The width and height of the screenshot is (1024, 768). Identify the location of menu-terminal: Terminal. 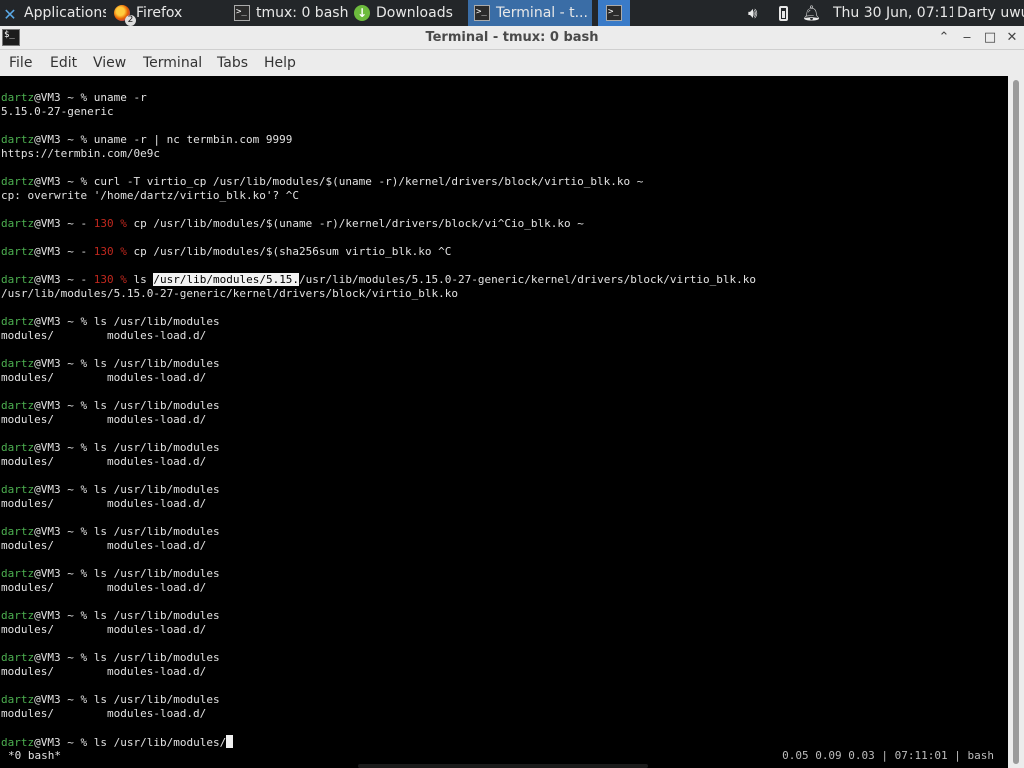
(172, 63).